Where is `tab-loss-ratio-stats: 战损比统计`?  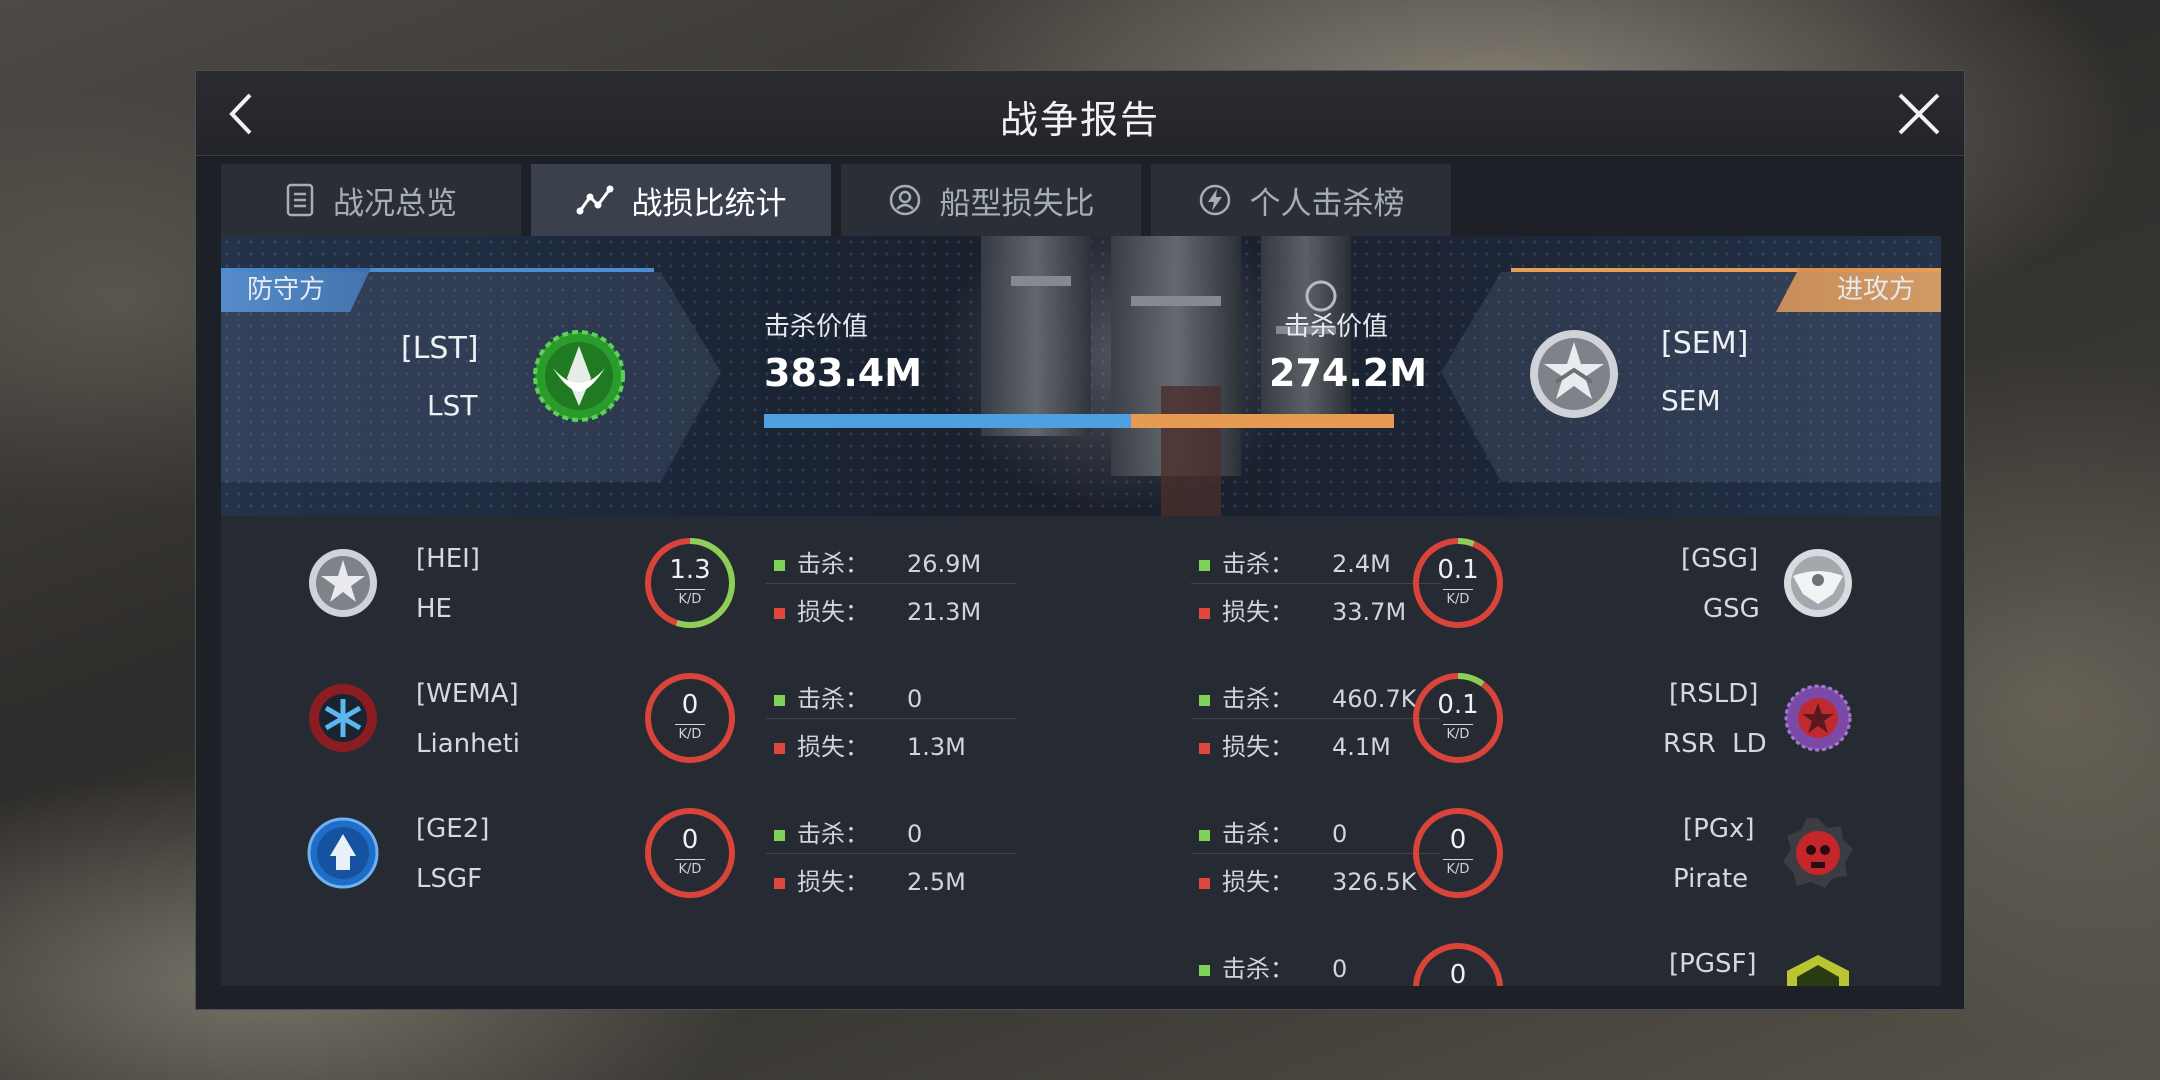 tab-loss-ratio-stats: 战损比统计 is located at coordinates (681, 200).